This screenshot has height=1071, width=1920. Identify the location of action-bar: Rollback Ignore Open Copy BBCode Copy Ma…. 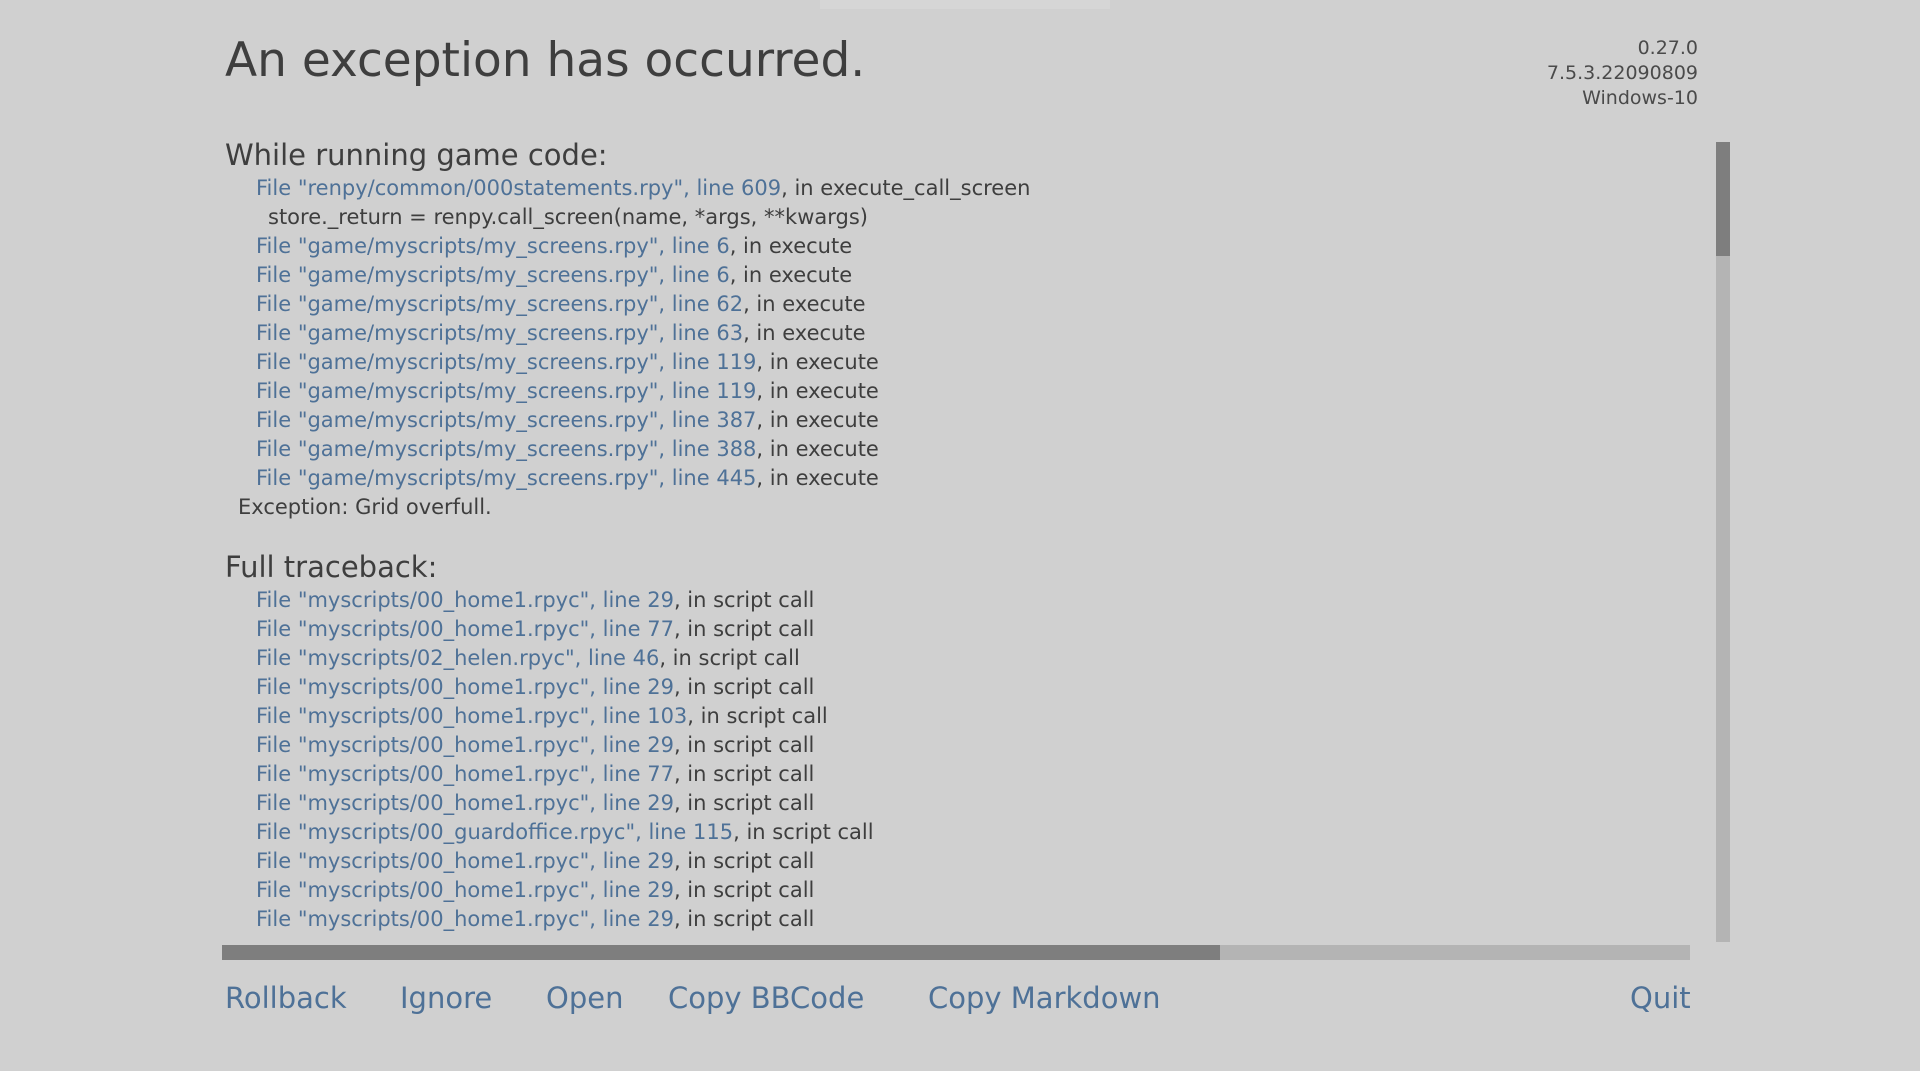
(960, 1005).